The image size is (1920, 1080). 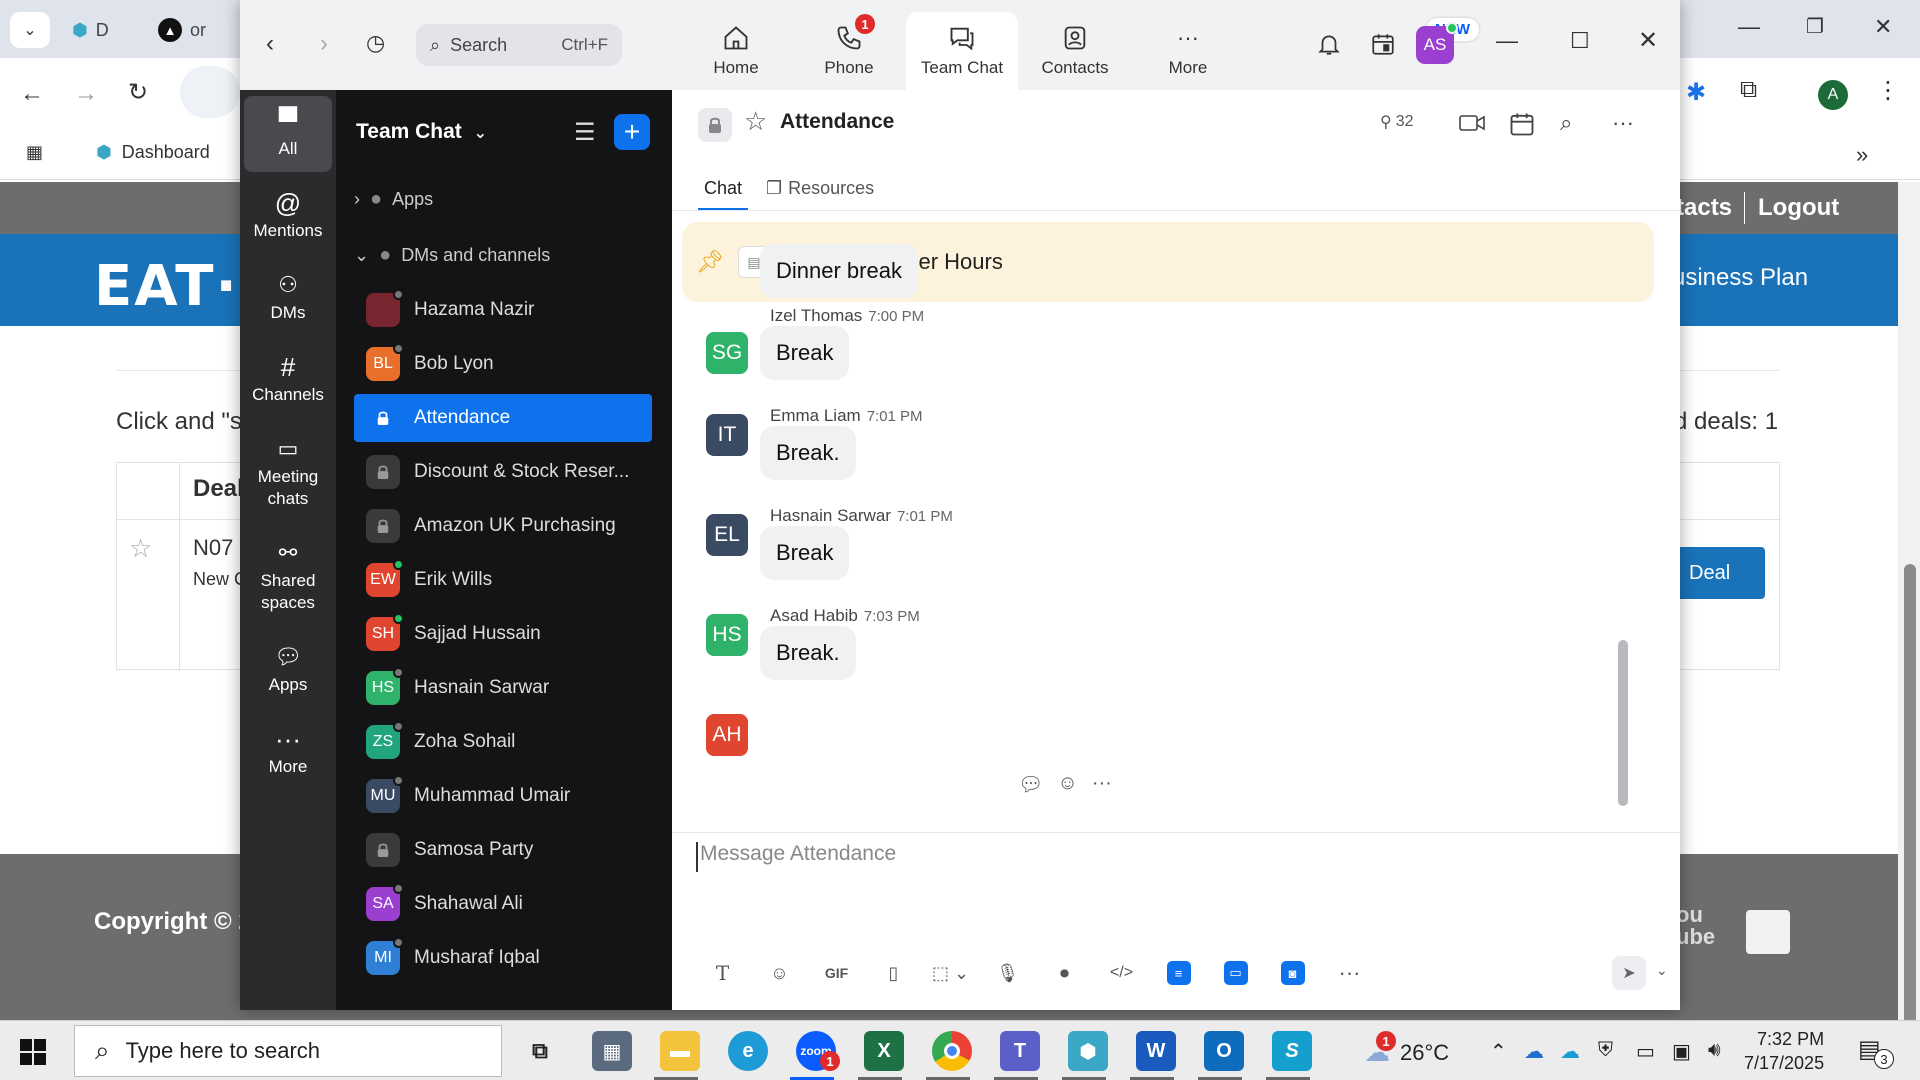 What do you see at coordinates (393, 199) in the screenshot?
I see `section-apps: › ● Apps` at bounding box center [393, 199].